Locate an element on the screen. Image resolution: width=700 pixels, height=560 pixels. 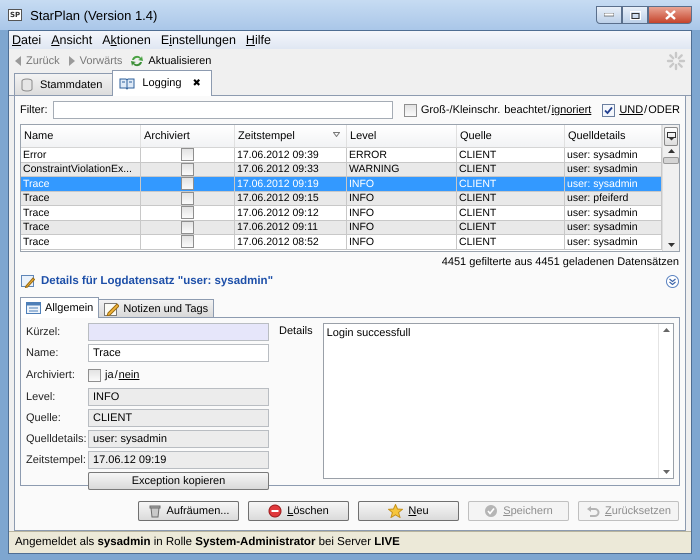
table-row: Trace 17.06.2012 08:52 INFO CLIENT user: sysadmin is located at coordinates (341, 242).